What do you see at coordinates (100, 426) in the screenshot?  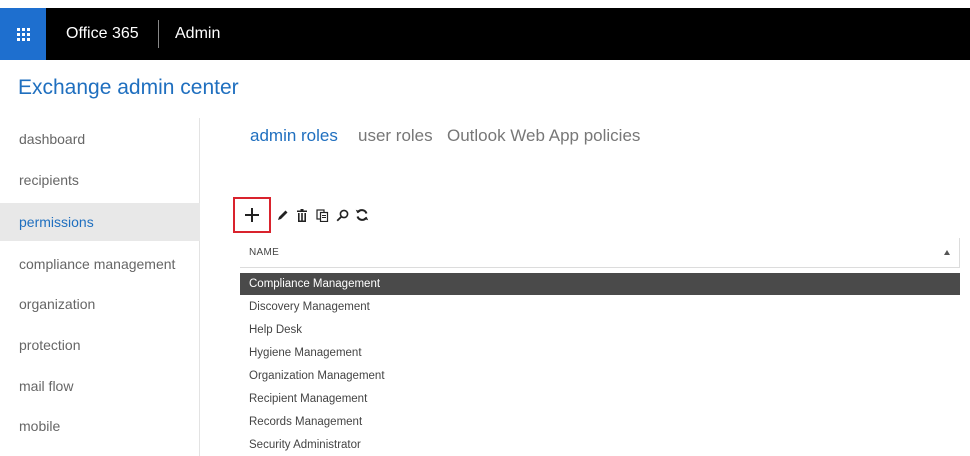 I see `sidebar-item-mobile: mobile` at bounding box center [100, 426].